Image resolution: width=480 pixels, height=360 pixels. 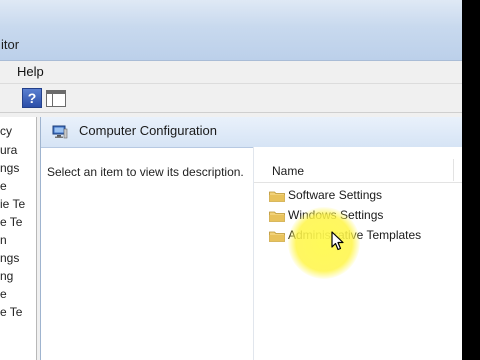 What do you see at coordinates (148, 130) in the screenshot?
I see `detail-header-title: Computer Configuration` at bounding box center [148, 130].